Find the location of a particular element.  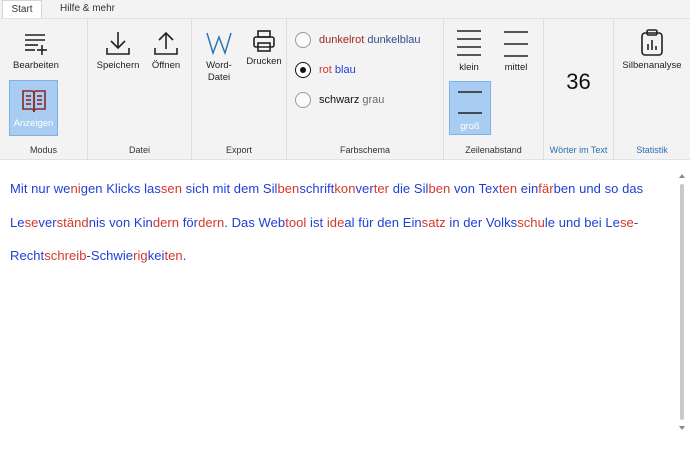

syllable-segment: rig is located at coordinates (140, 255).